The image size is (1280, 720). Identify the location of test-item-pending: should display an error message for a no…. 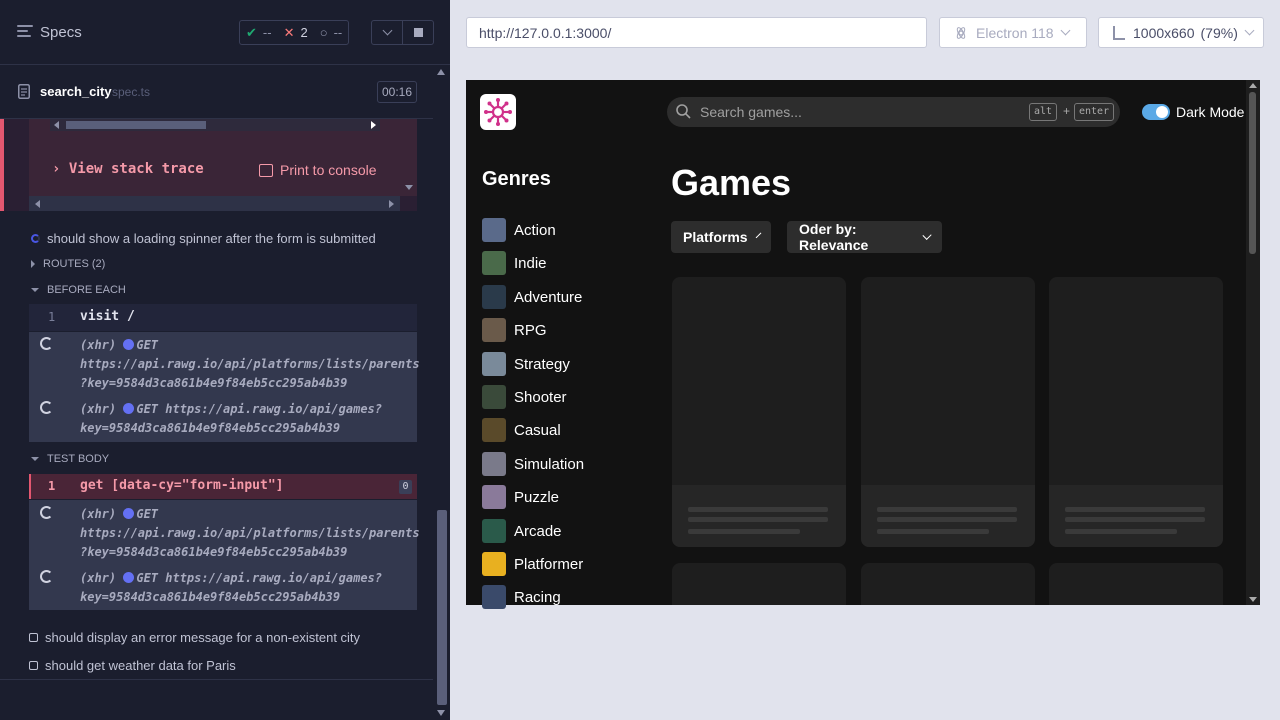
(194, 637).